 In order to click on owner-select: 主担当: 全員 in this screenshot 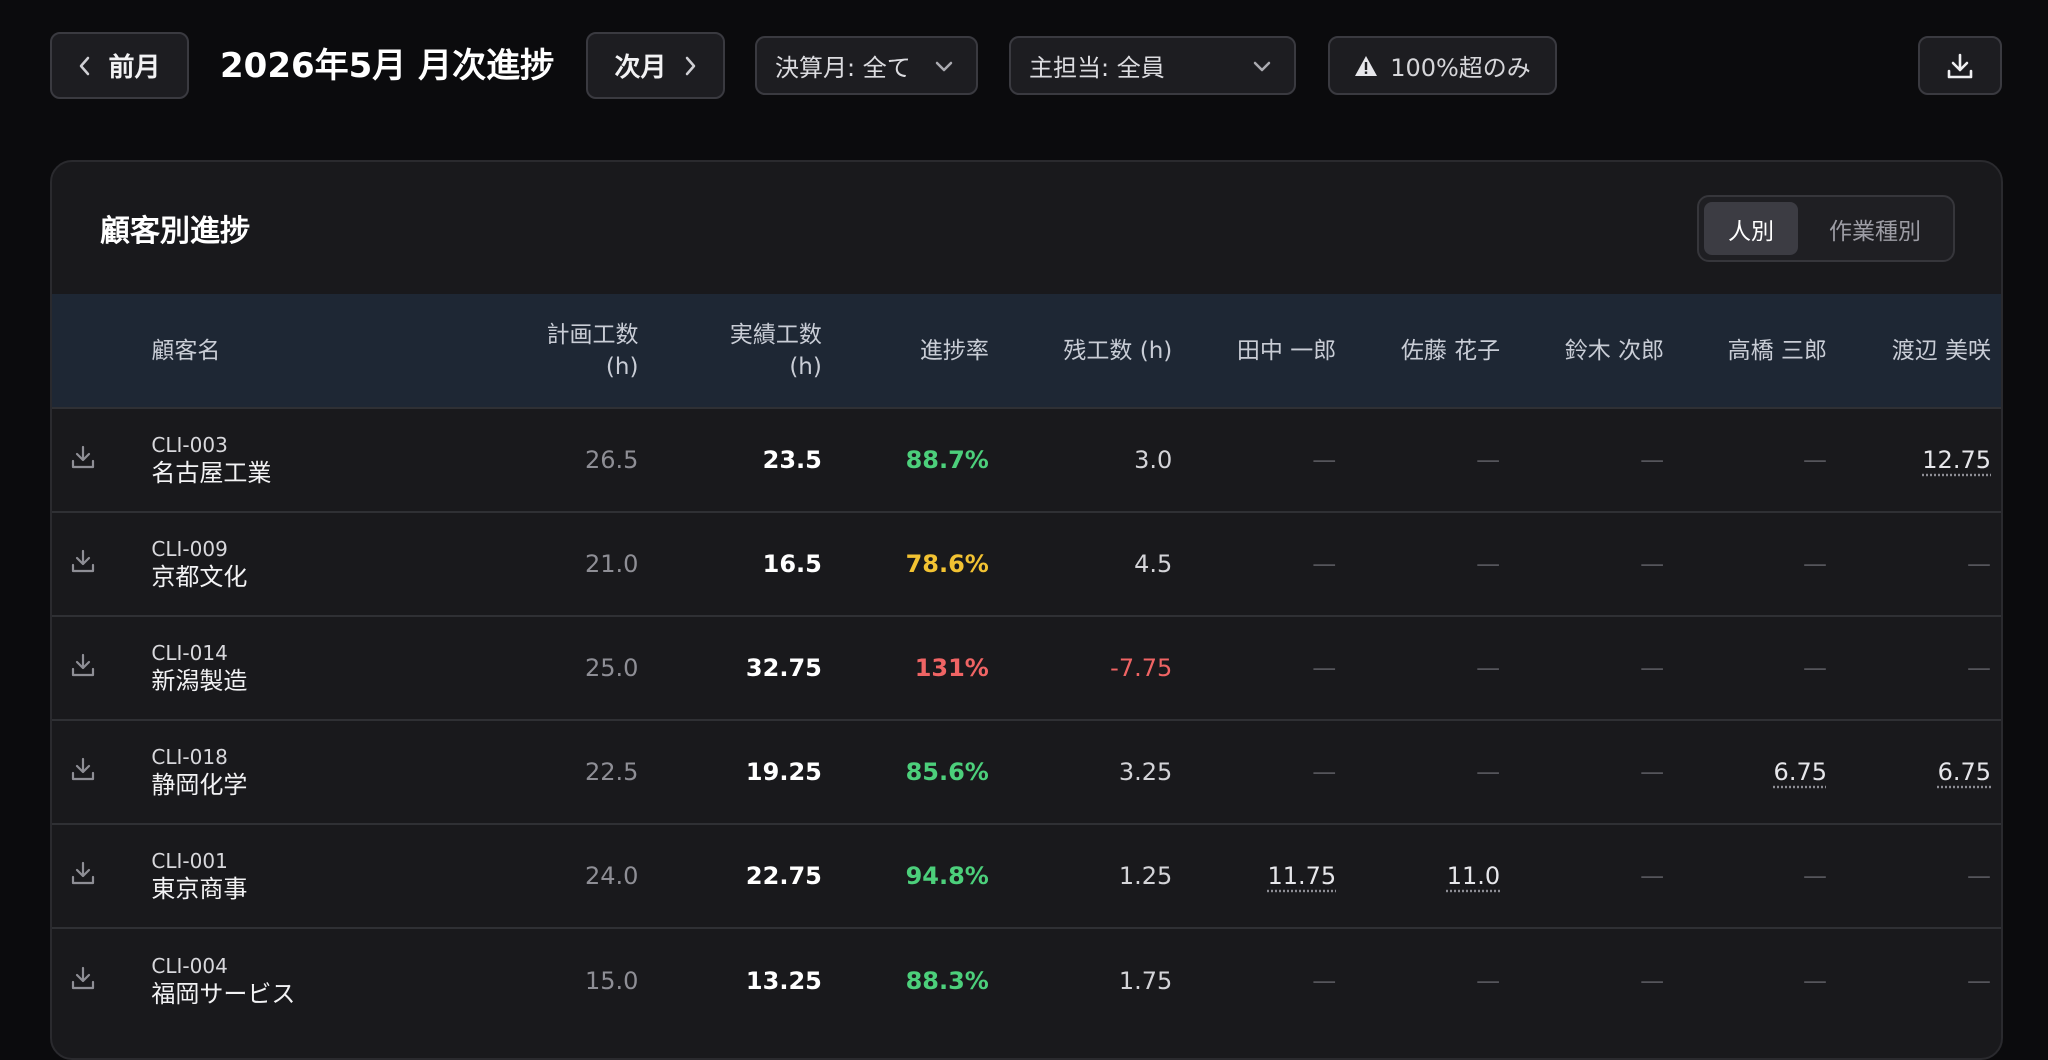, I will do `click(1152, 65)`.